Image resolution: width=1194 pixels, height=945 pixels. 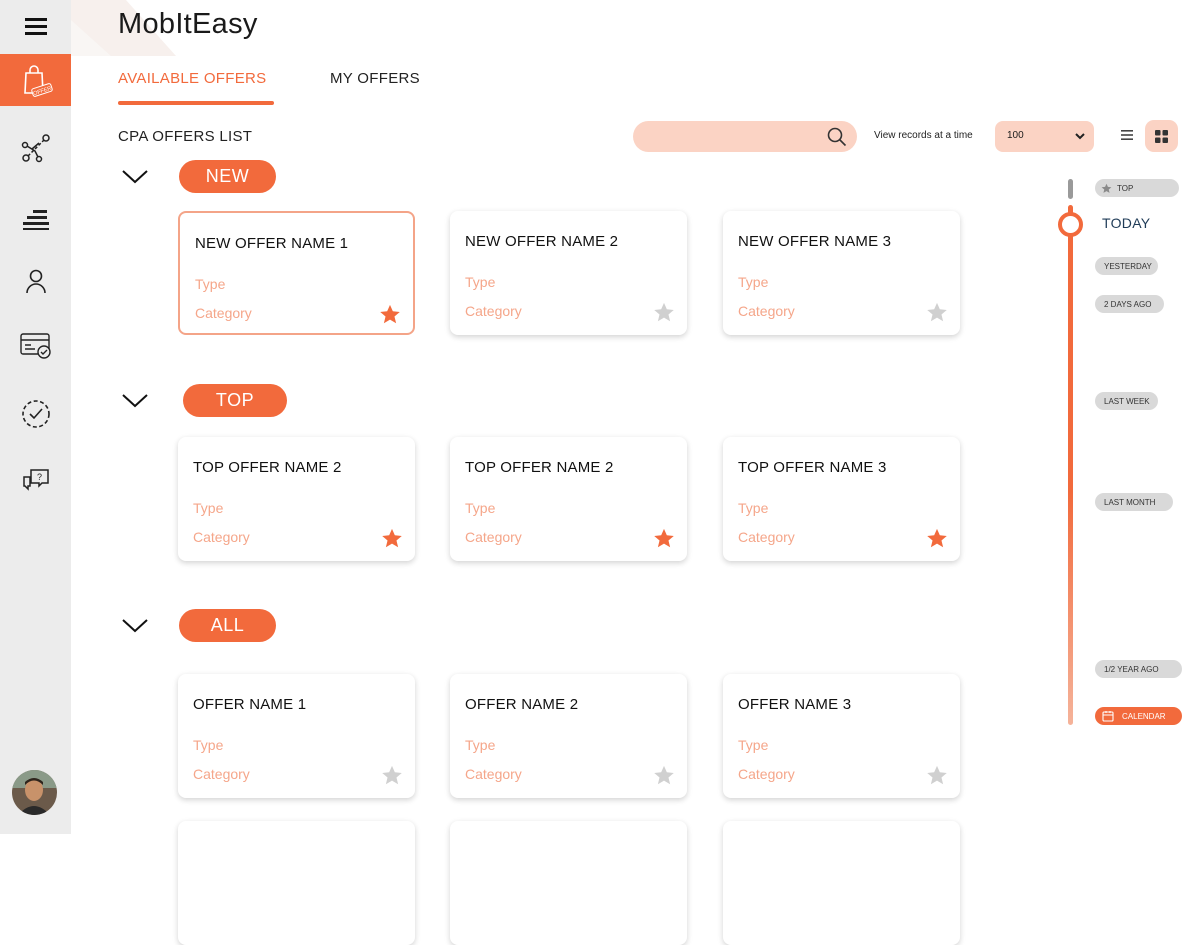 I want to click on offer-card: NEW OFFER NAME 3 Type Category, so click(x=841, y=273).